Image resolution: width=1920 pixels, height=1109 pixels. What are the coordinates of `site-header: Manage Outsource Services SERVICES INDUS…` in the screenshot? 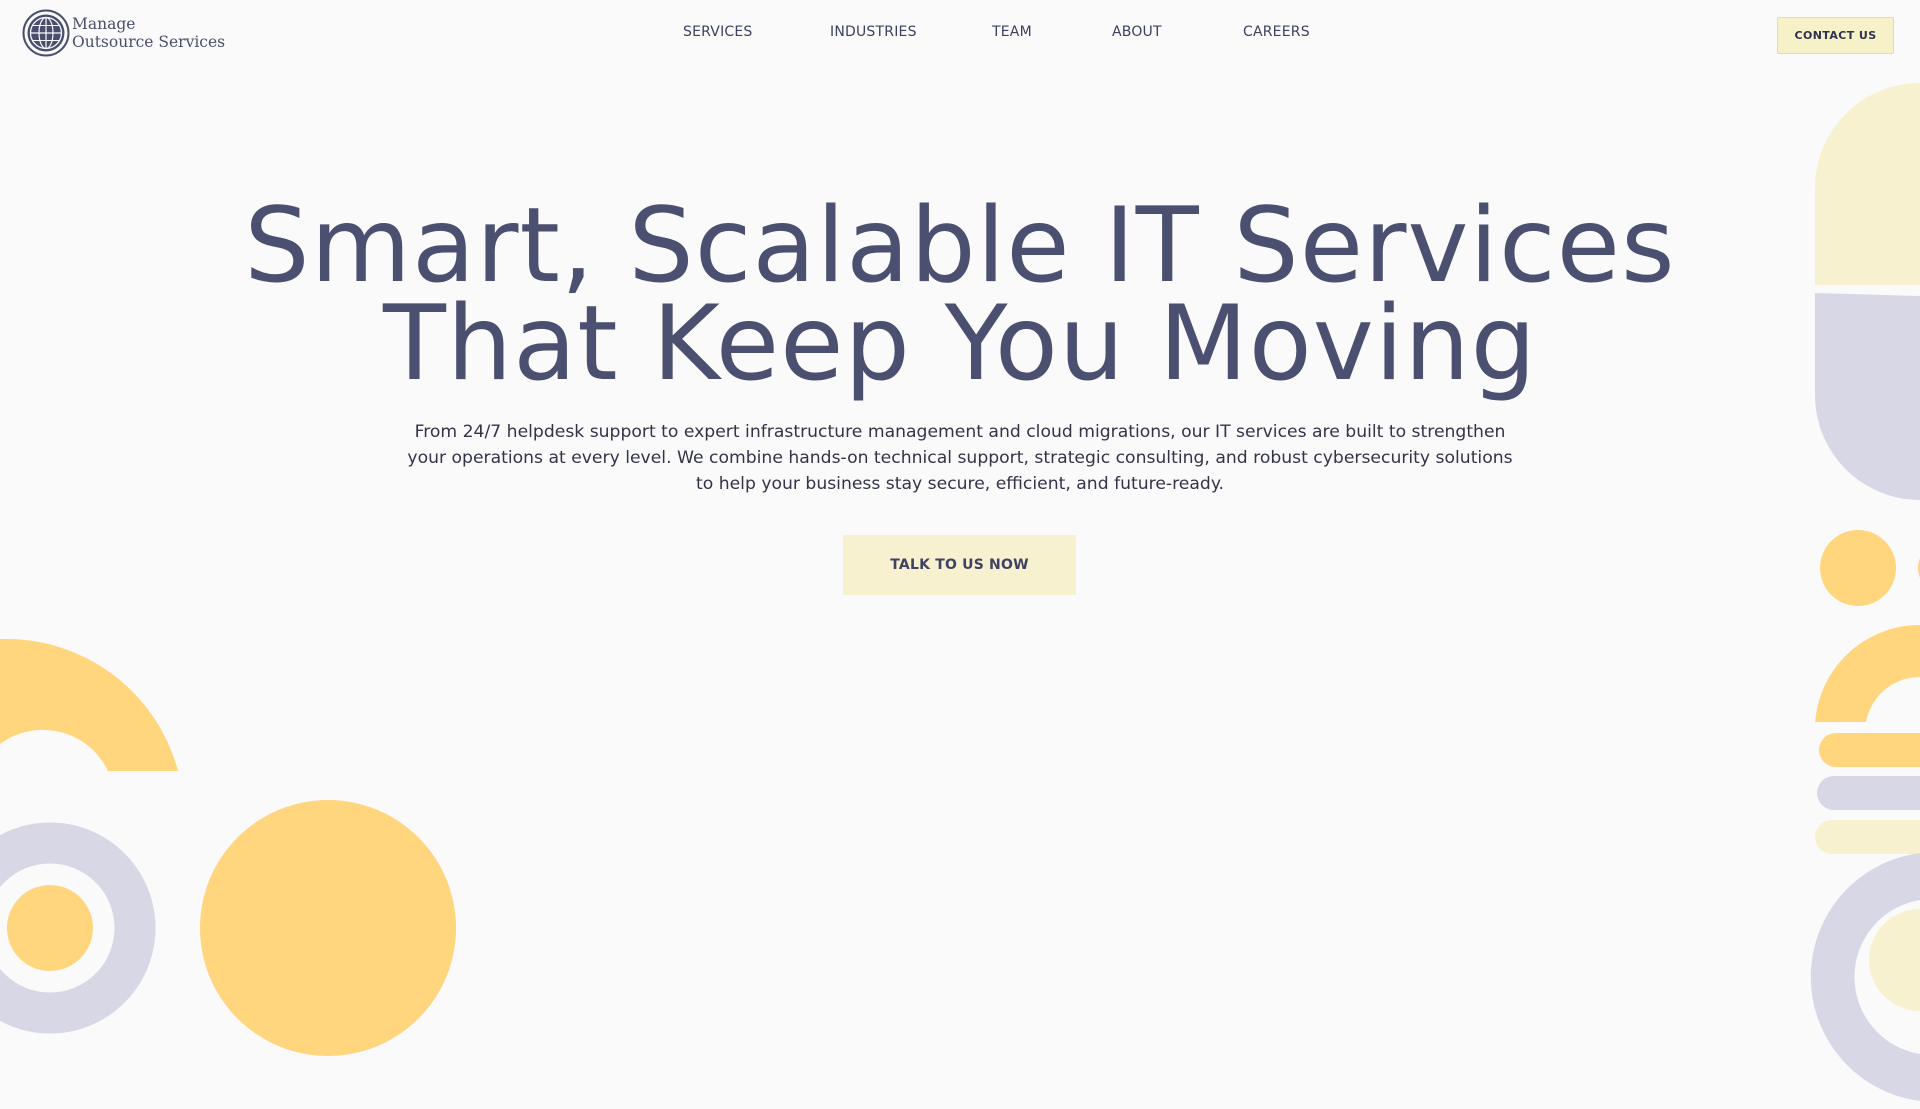 It's located at (960, 35).